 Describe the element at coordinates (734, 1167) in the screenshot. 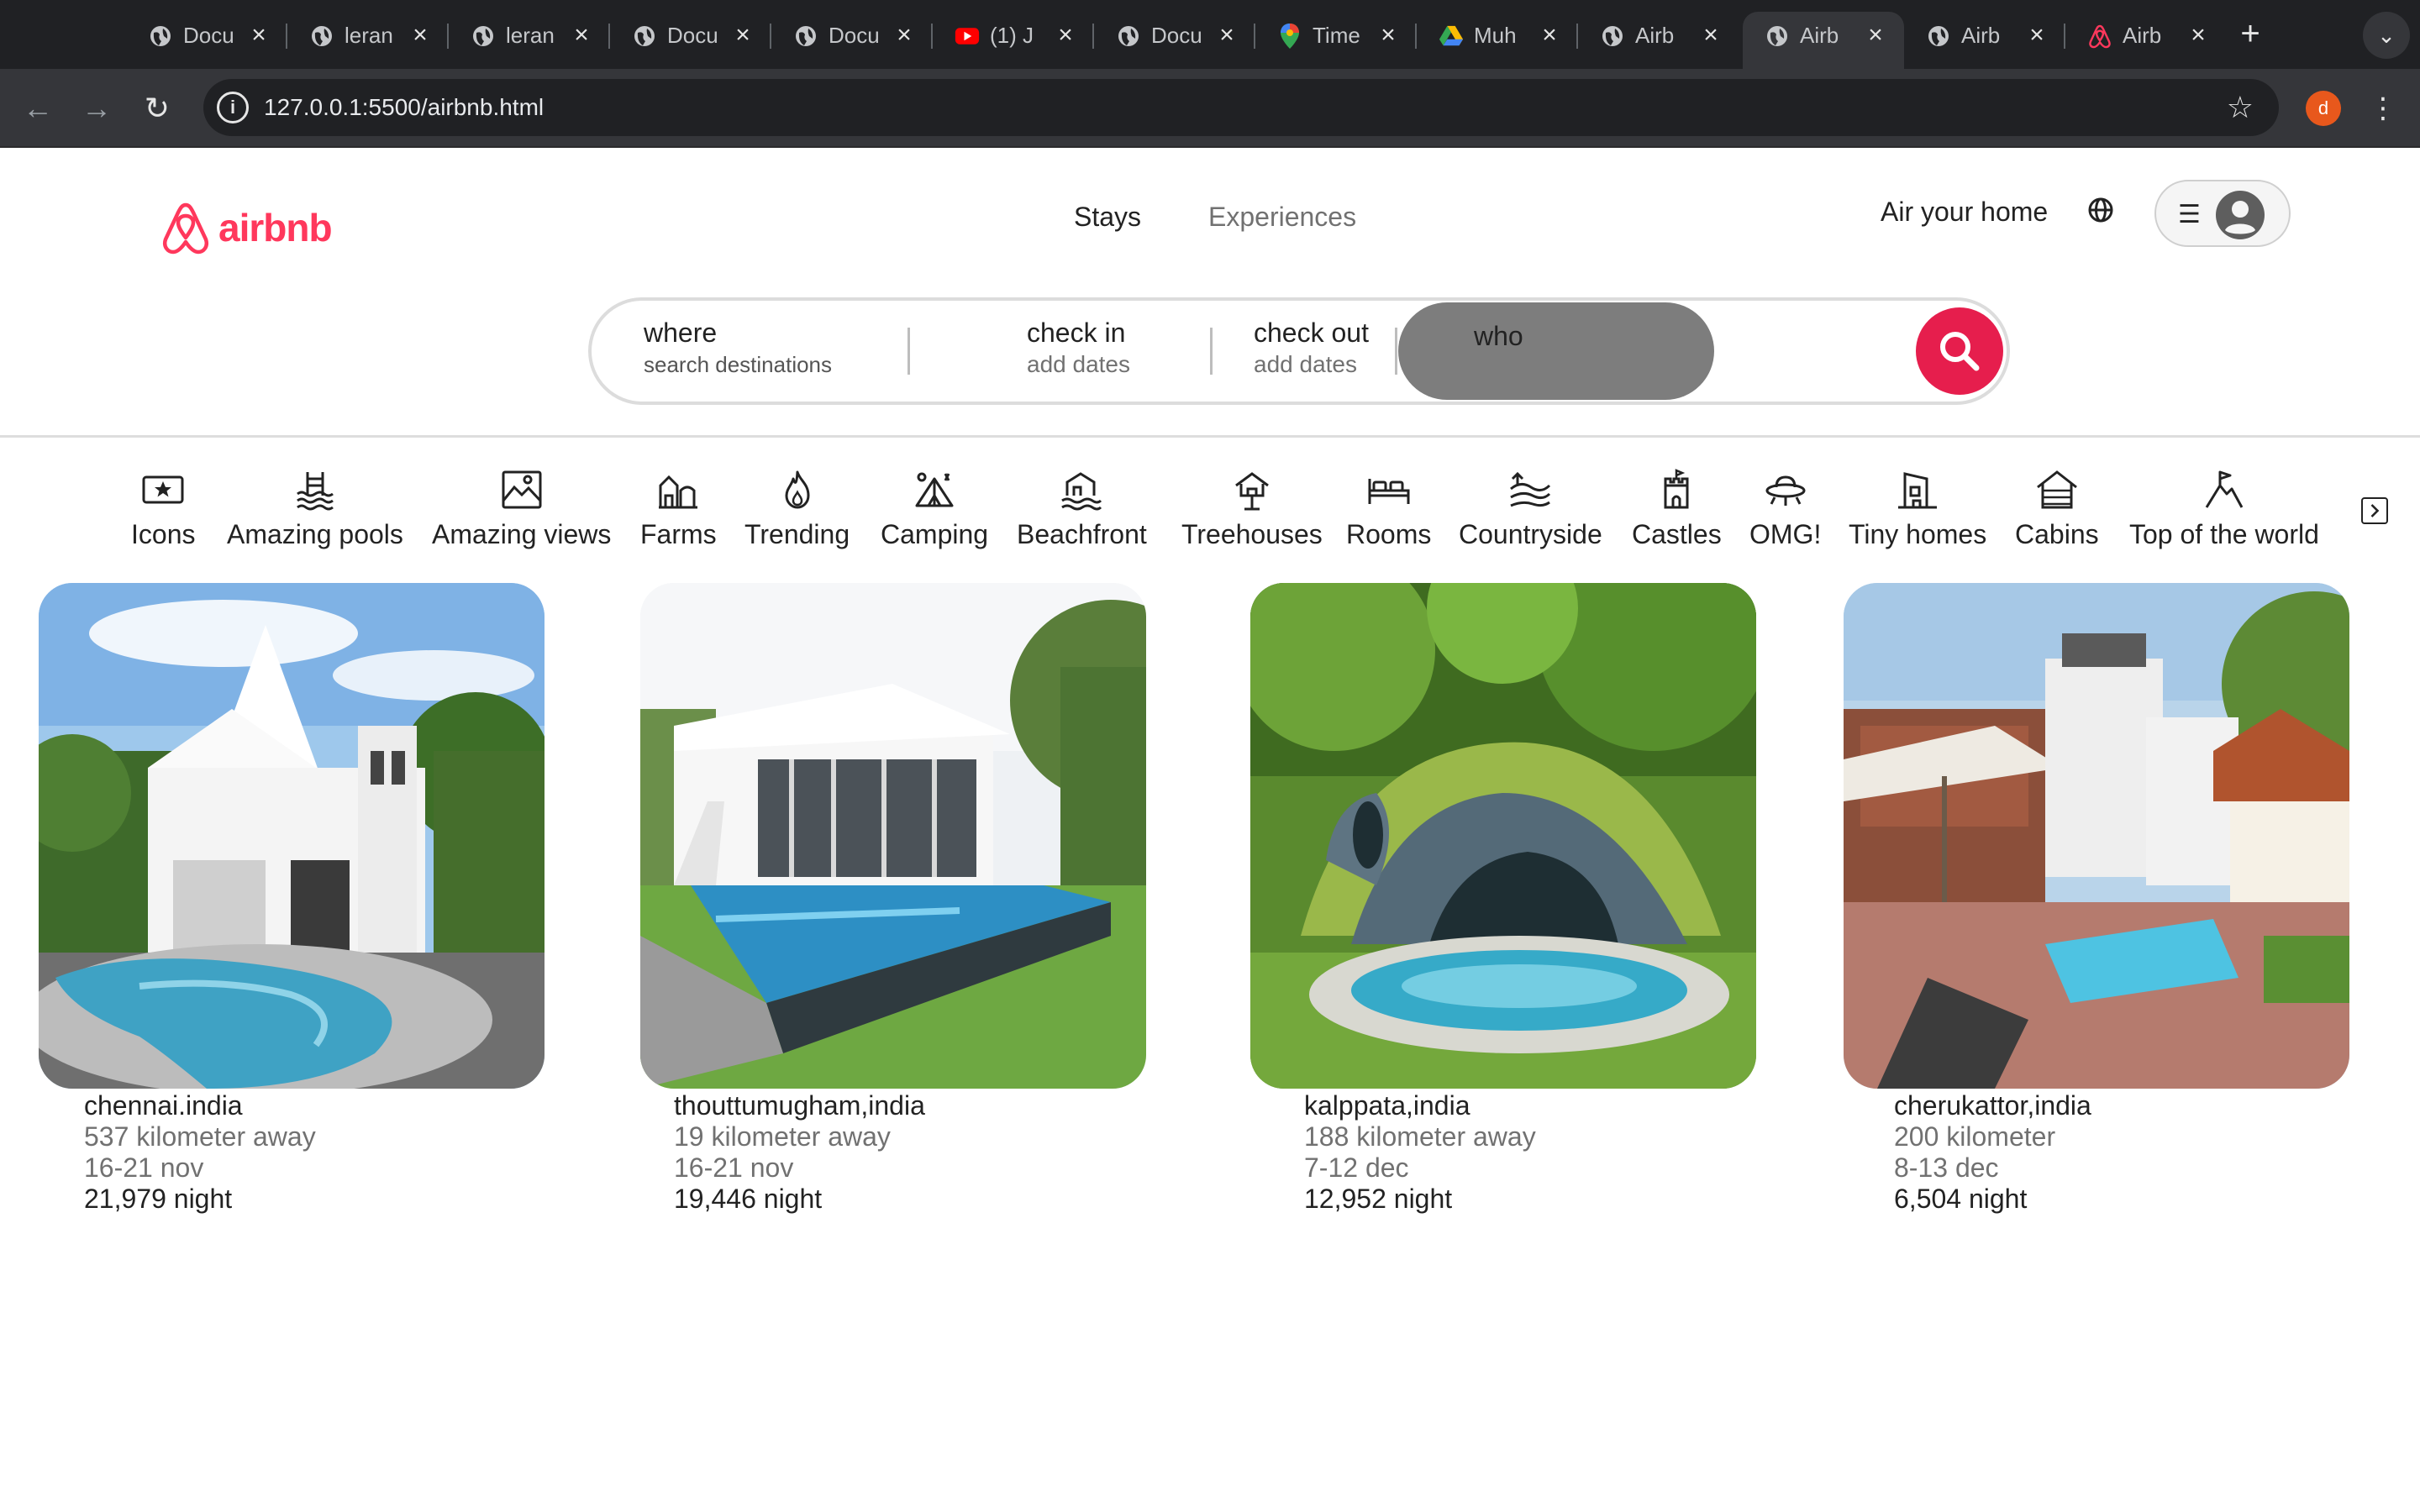

I see `listing-dates: 16-21 nov` at that location.